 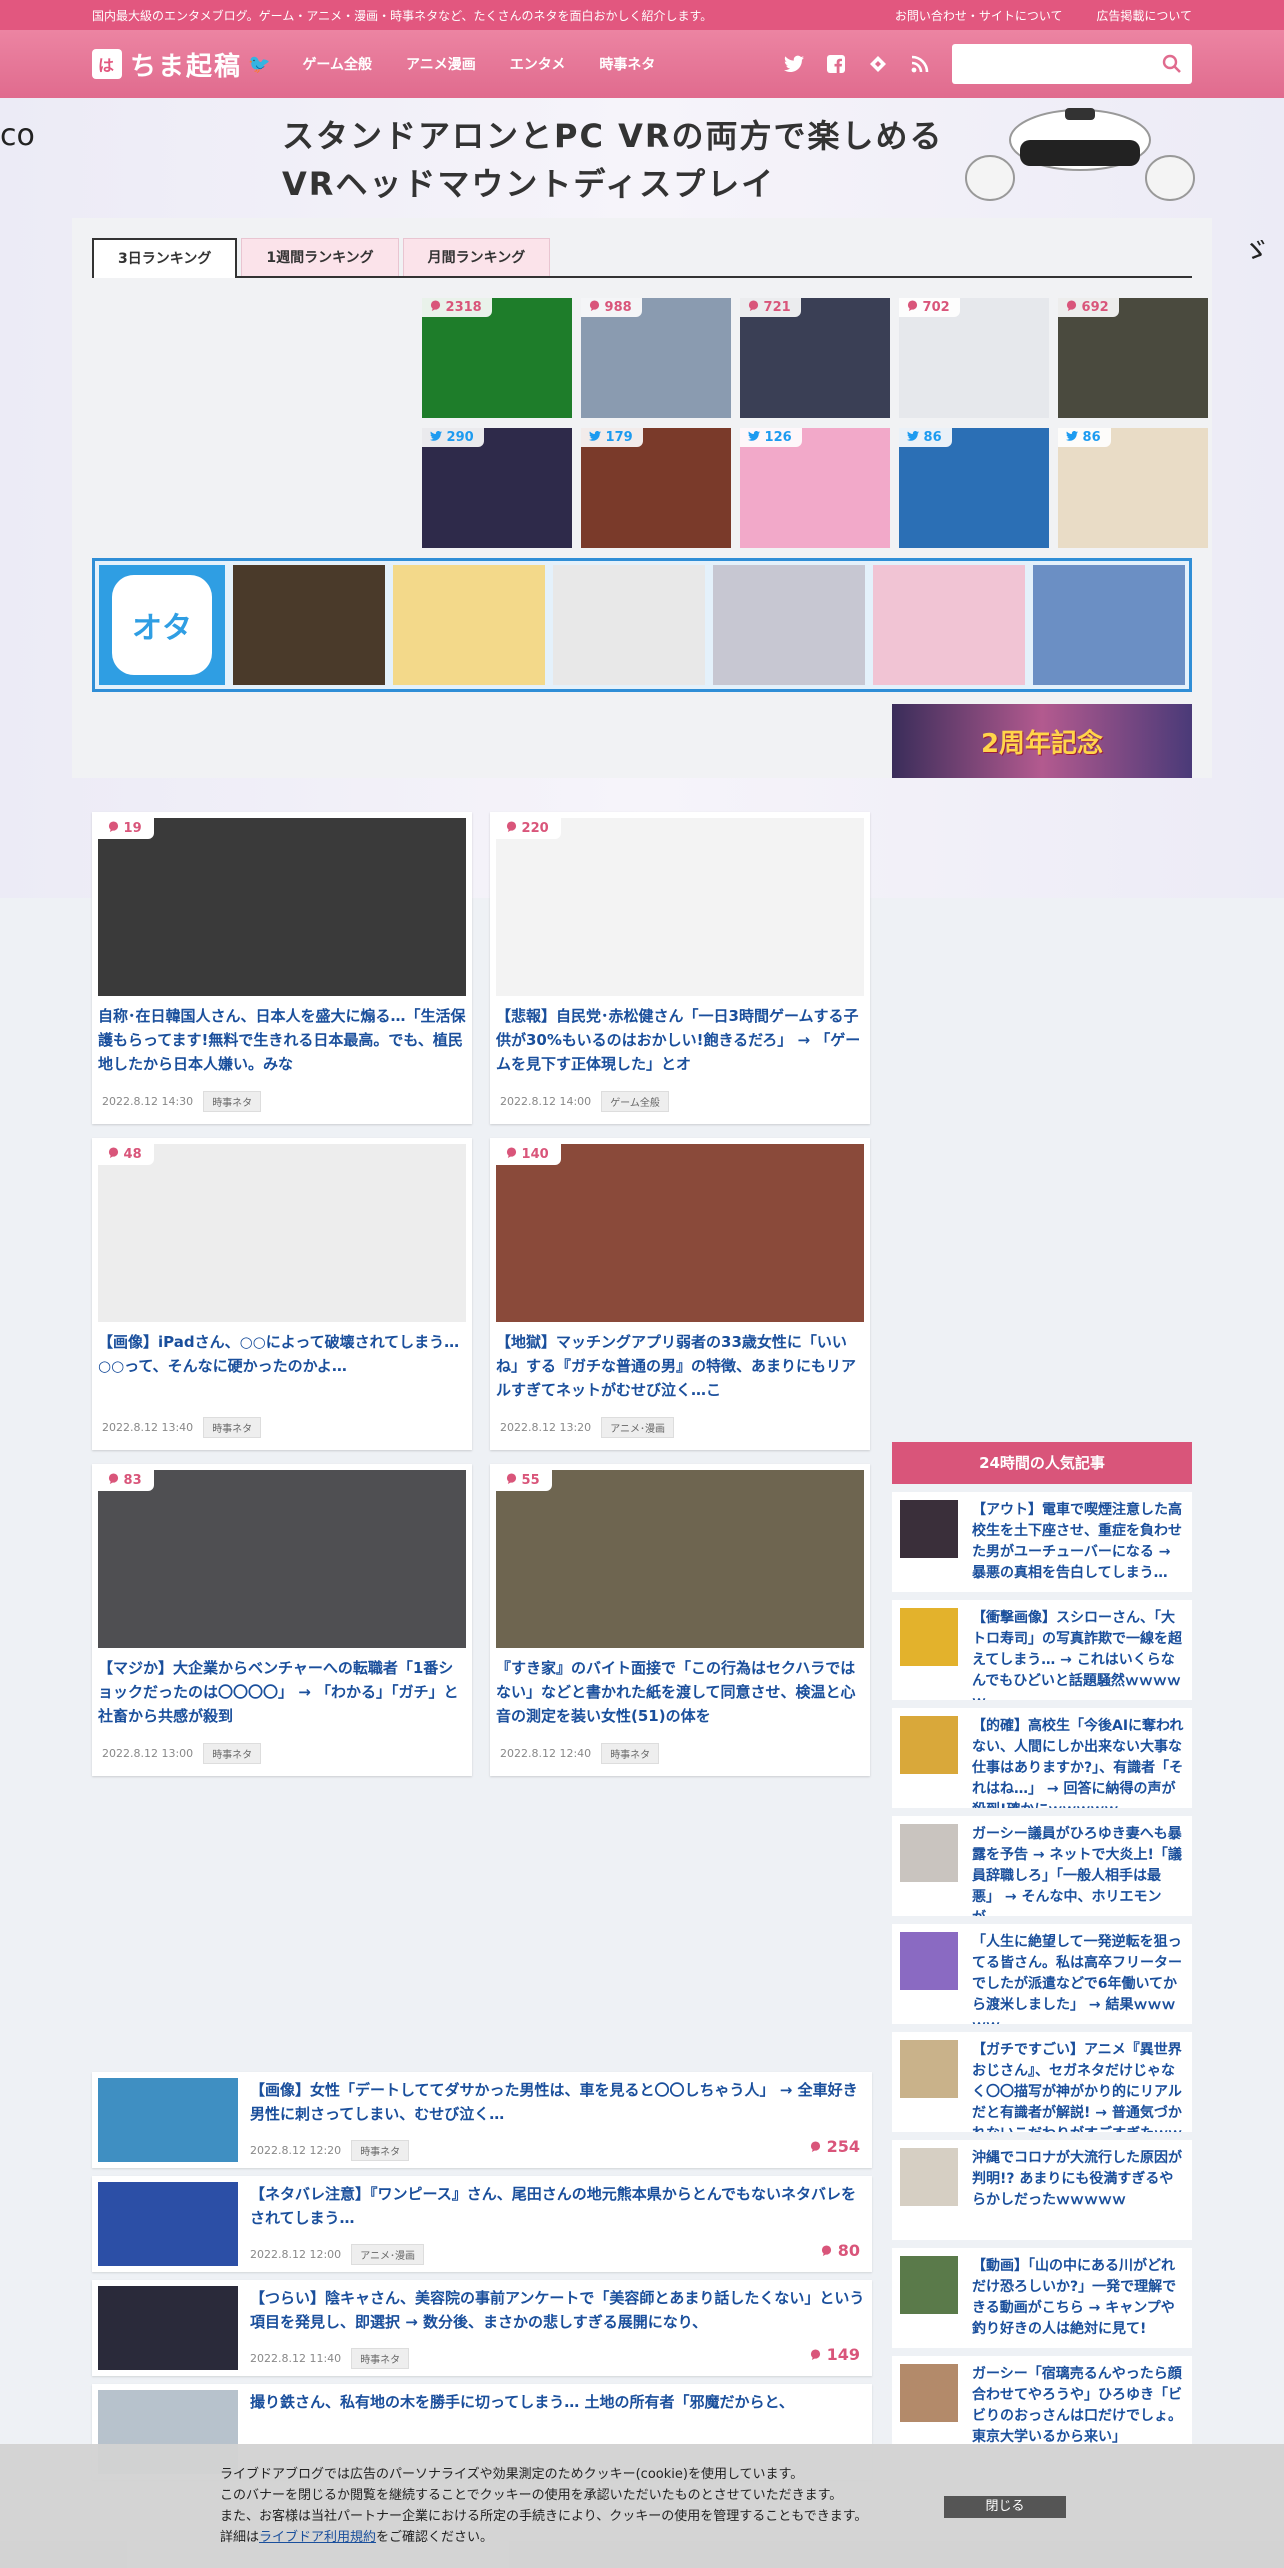 What do you see at coordinates (441, 64) in the screenshot?
I see `nav-anime: アニメ漫画` at bounding box center [441, 64].